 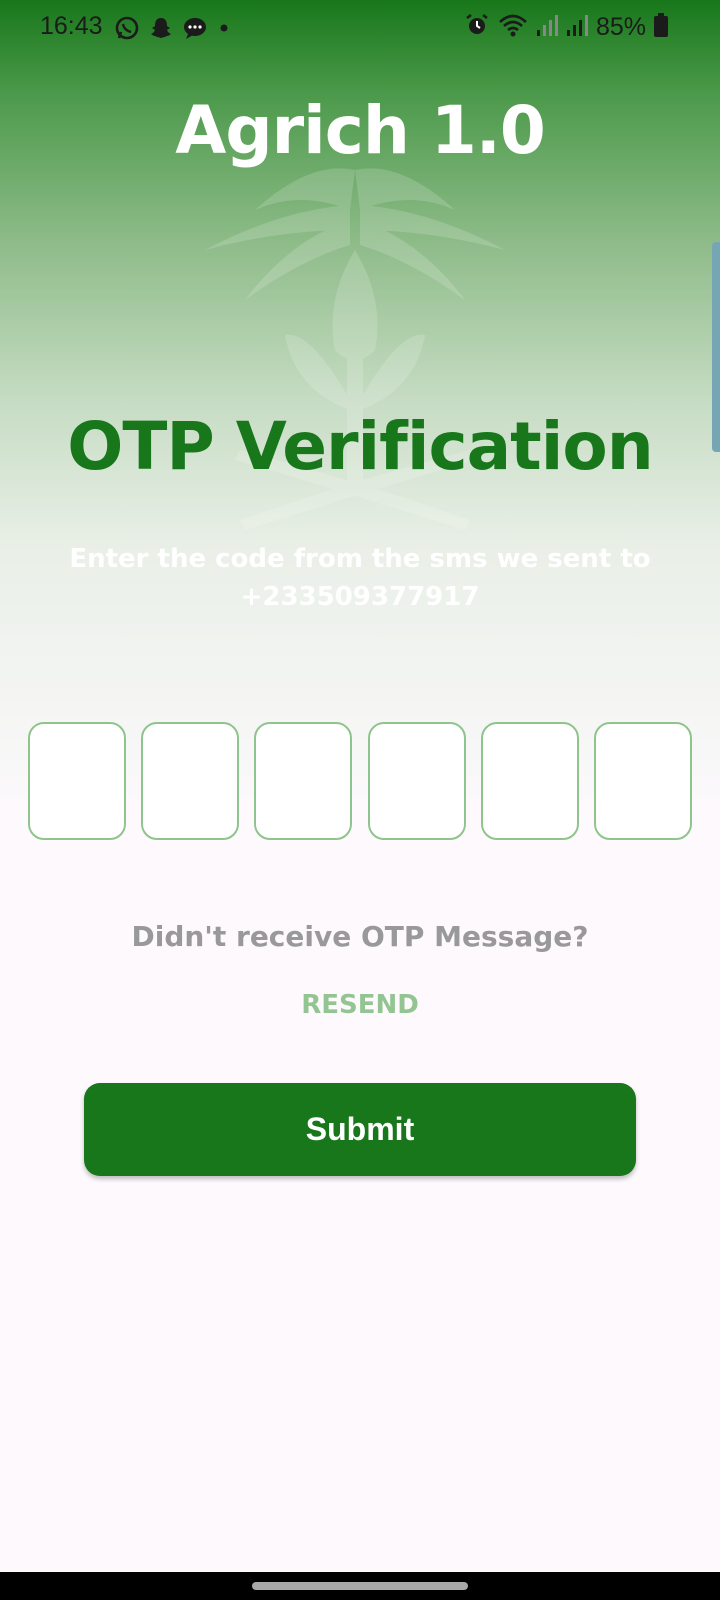 I want to click on notification-icons, so click(x=173, y=30).